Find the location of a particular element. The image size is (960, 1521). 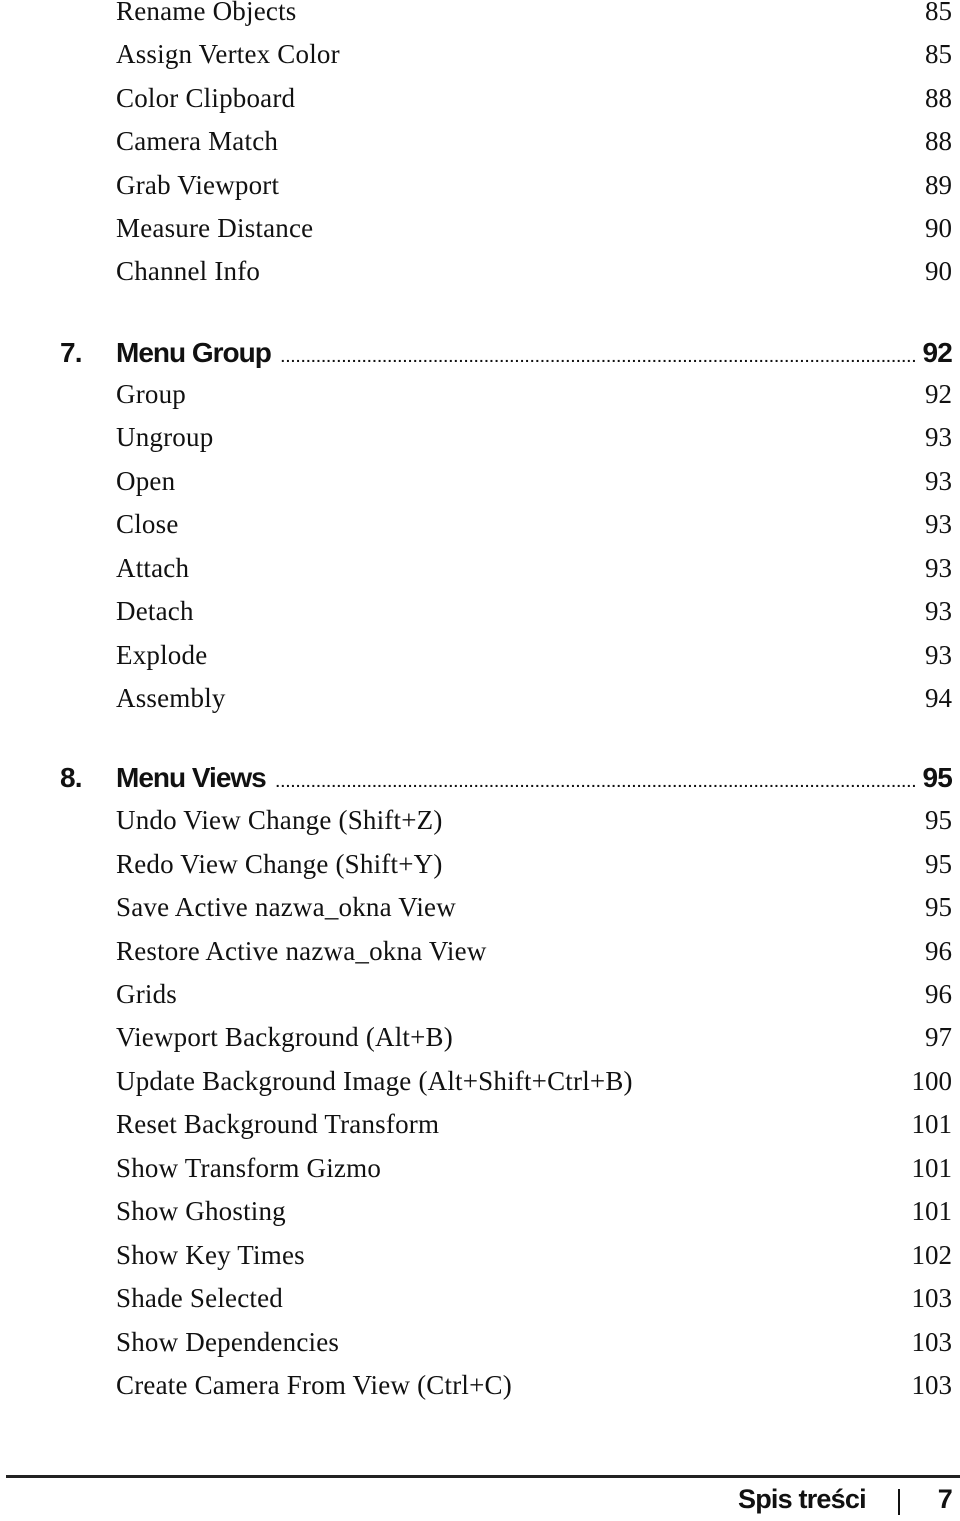

entry-title: Viewport Background (Alt+B) is located at coordinates (284, 1037).